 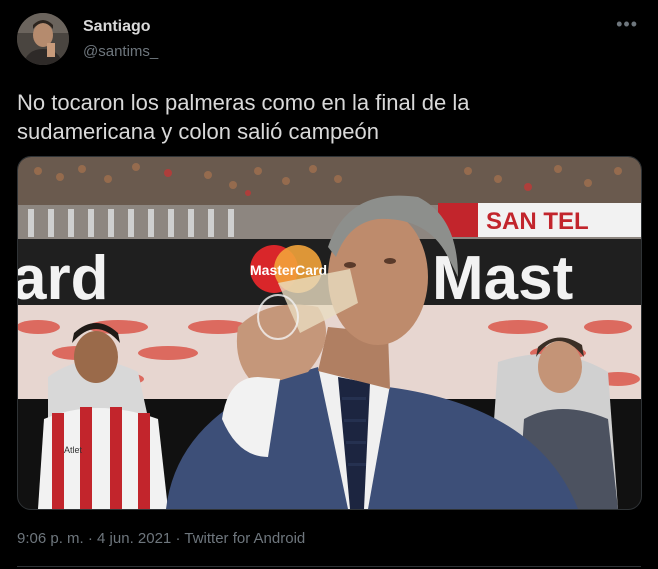 I want to click on divider, so click(x=329, y=566).